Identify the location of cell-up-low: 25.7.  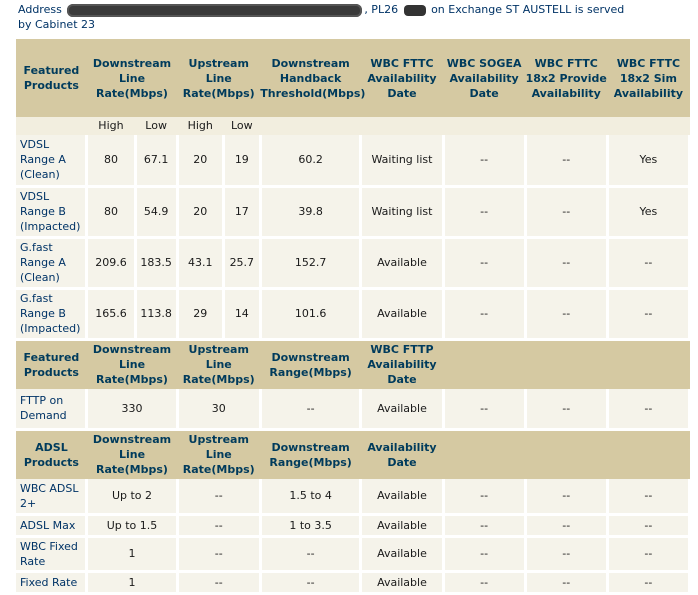
(242, 263).